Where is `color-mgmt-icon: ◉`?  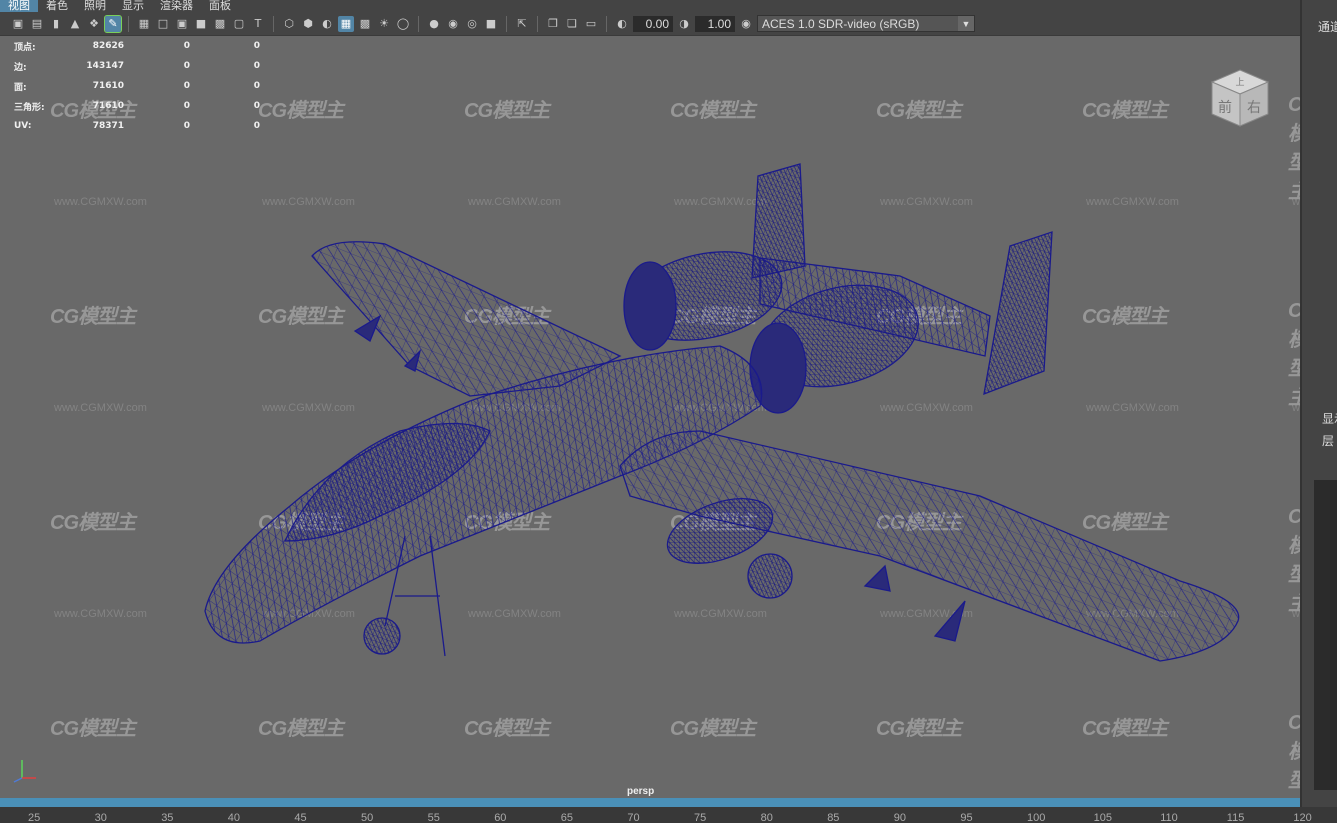
color-mgmt-icon: ◉ is located at coordinates (746, 24).